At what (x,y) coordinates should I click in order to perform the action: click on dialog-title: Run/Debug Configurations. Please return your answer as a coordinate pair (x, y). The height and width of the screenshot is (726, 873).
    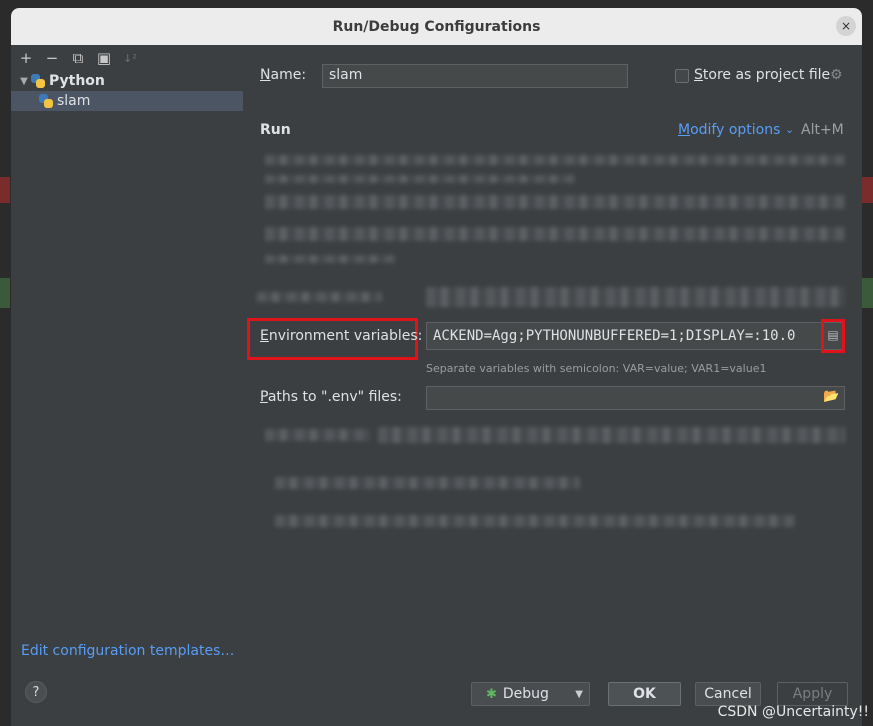
    Looking at the image, I should click on (436, 26).